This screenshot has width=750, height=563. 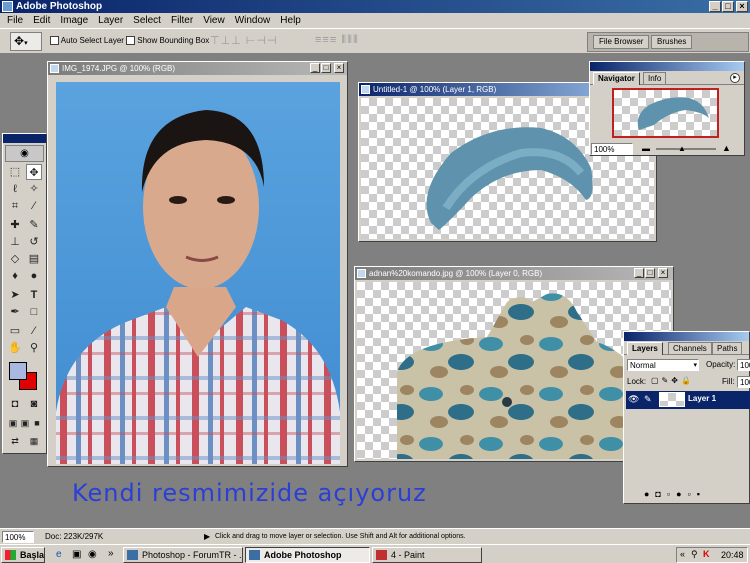 I want to click on brushes-tab: Brushes, so click(x=672, y=42).